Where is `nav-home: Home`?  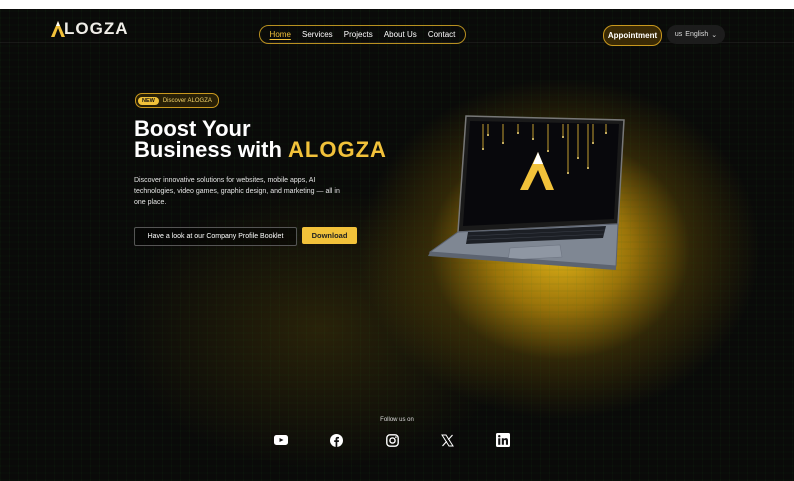 nav-home: Home is located at coordinates (280, 34).